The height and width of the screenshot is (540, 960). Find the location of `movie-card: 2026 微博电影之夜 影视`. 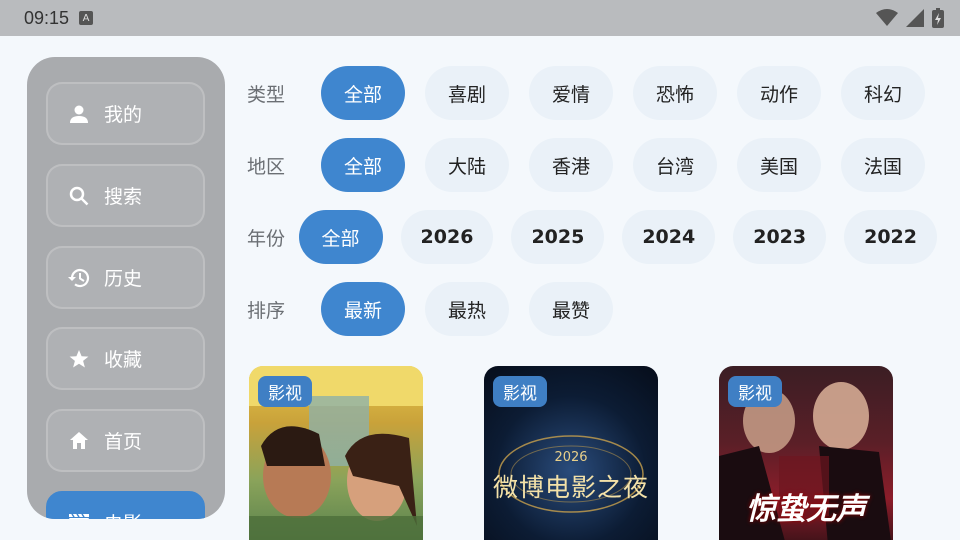

movie-card: 2026 微博电影之夜 影视 is located at coordinates (571, 453).